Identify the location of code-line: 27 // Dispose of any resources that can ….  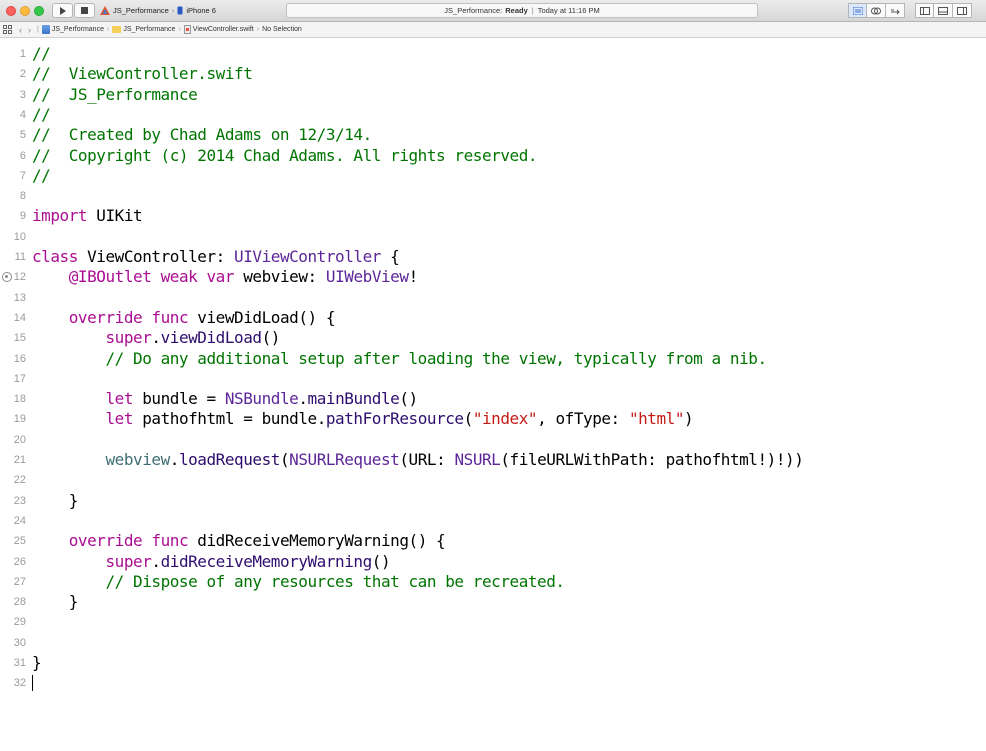
(493, 582).